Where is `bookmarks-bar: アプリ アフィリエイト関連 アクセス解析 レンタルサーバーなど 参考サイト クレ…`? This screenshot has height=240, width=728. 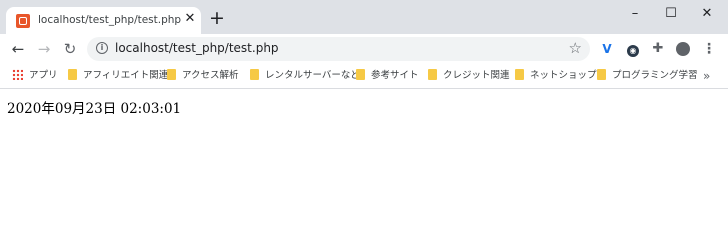 bookmarks-bar: アプリ アフィリエイト関連 アクセス解析 レンタルサーバーなど 参考サイト クレ… is located at coordinates (364, 76).